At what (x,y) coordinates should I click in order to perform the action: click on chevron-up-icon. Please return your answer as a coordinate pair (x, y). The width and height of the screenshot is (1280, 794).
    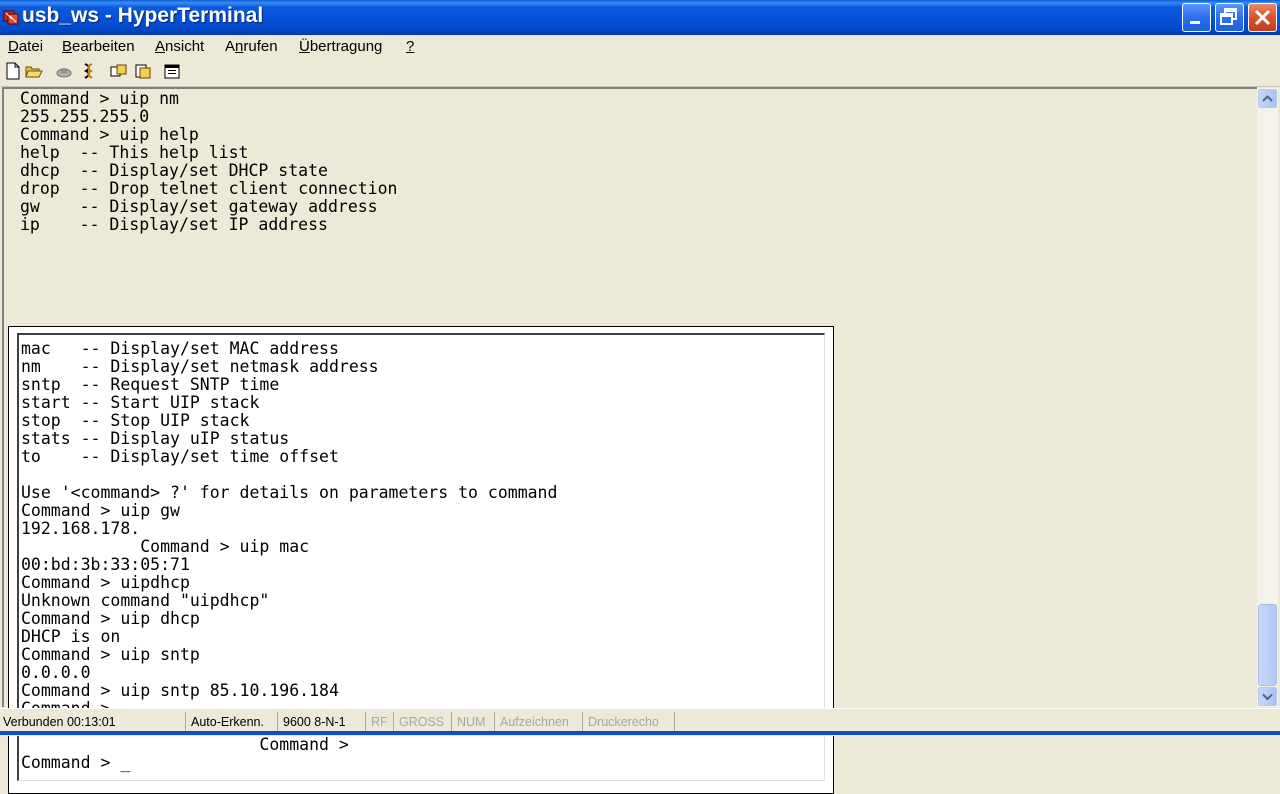
    Looking at the image, I should click on (1267, 98).